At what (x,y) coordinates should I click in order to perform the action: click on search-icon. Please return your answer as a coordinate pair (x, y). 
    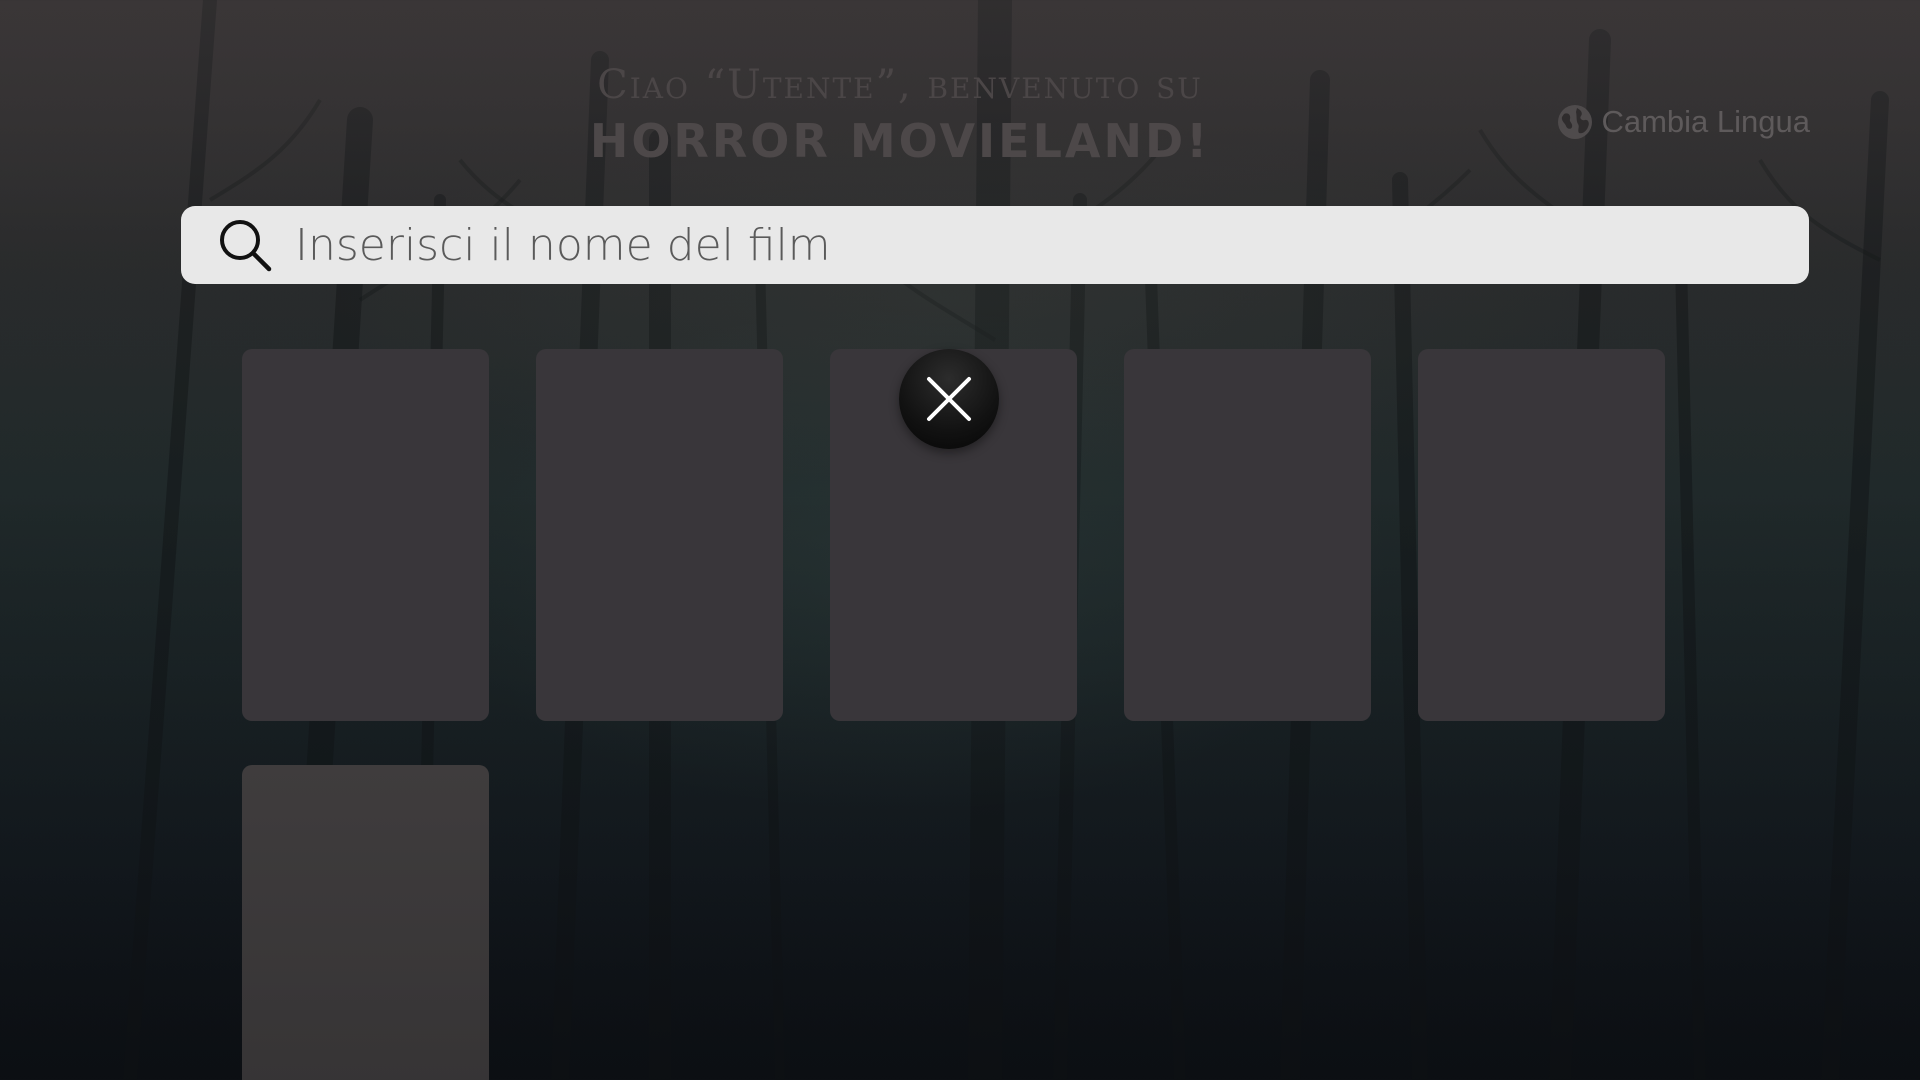
    Looking at the image, I should click on (246, 246).